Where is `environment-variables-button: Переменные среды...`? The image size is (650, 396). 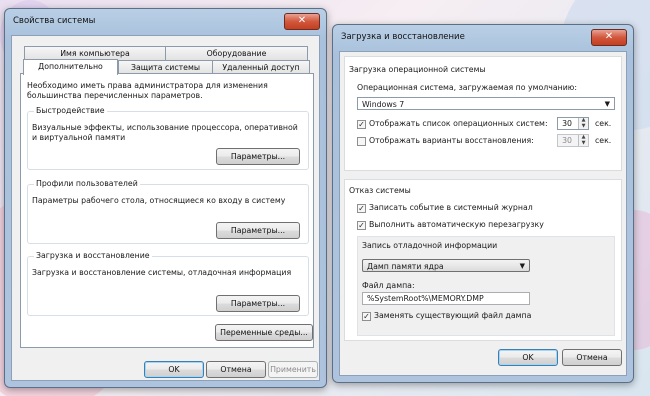 environment-variables-button: Переменные среды... is located at coordinates (264, 332).